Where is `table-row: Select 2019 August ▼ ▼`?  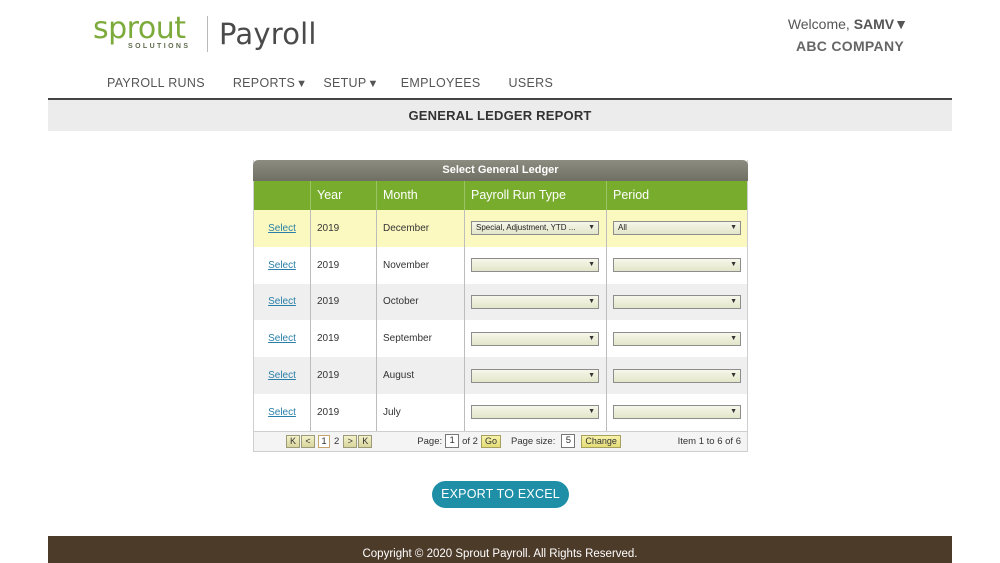
table-row: Select 2019 August ▼ ▼ is located at coordinates (500, 375).